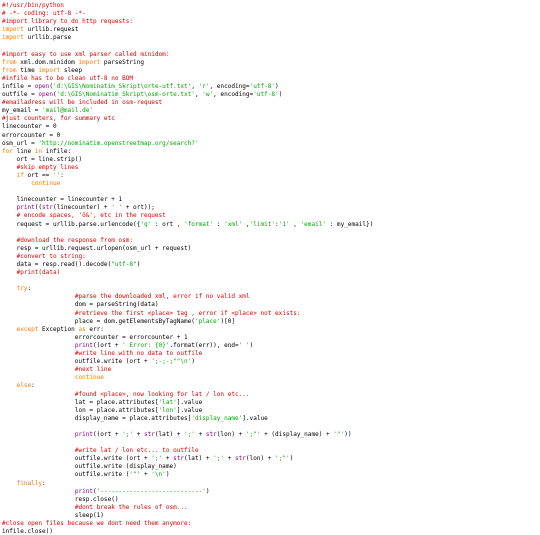 Image resolution: width=540 pixels, height=535 pixels. I want to click on code-token-text: ].value, so click(255, 418).